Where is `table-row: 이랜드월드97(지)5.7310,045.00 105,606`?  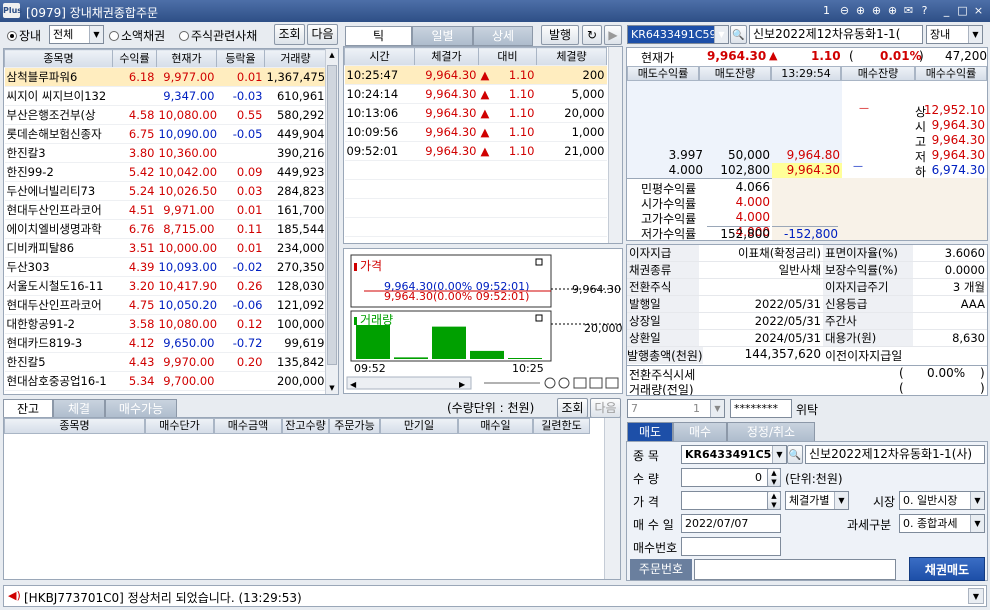 table-row: 이랜드월드97(지)5.7310,045.00 105,606 is located at coordinates (165, 392).